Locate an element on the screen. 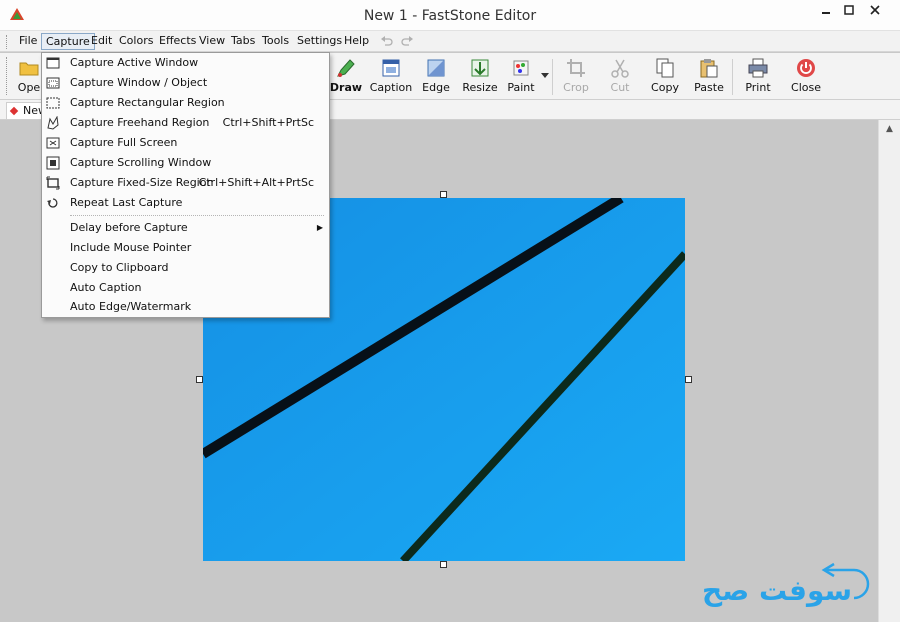 This screenshot has width=900, height=622. menu-separator is located at coordinates (197, 215).